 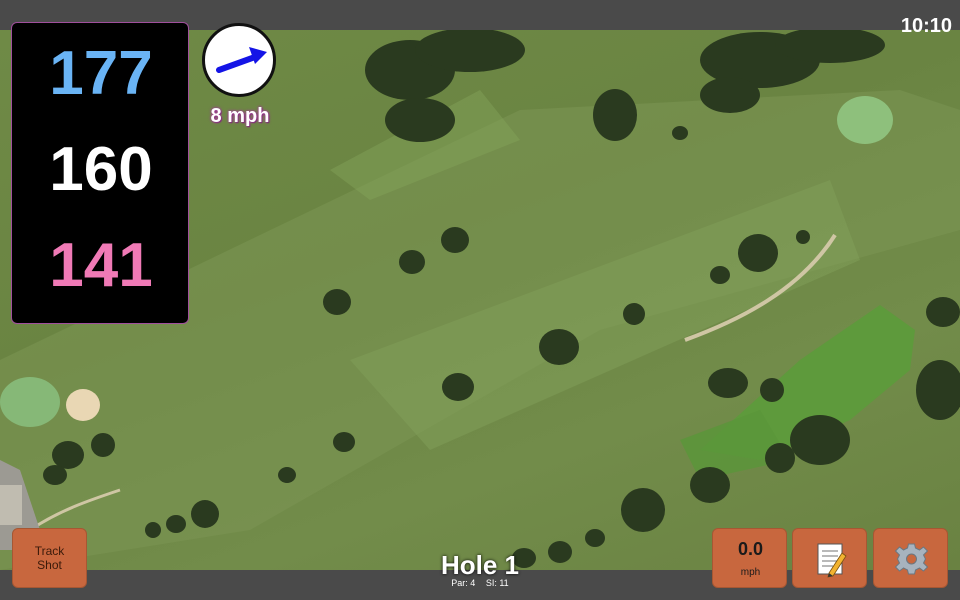 What do you see at coordinates (101, 265) in the screenshot?
I see `front-distance: 141` at bounding box center [101, 265].